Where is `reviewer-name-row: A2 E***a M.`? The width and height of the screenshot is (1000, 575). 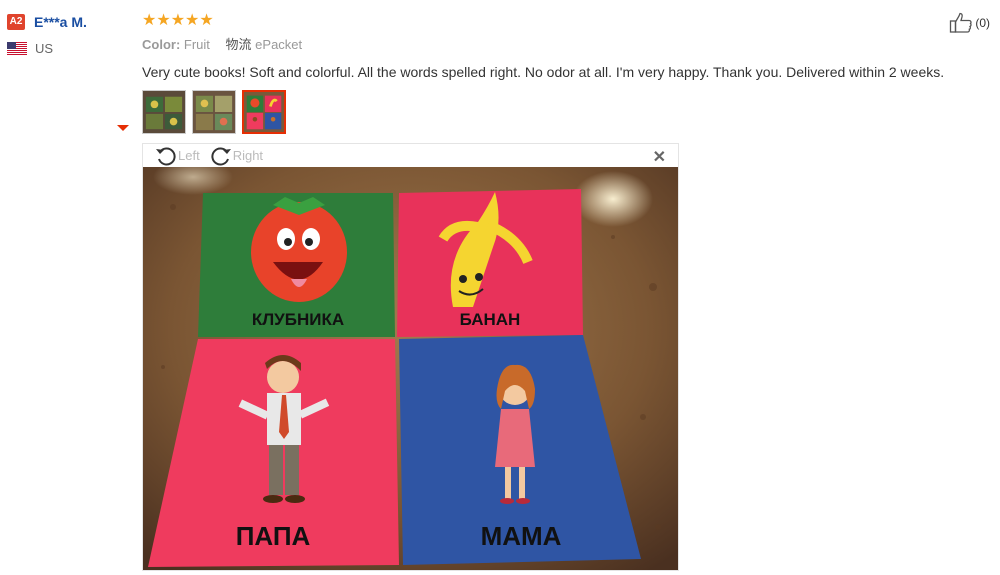
reviewer-name-row: A2 E***a M. is located at coordinates (69, 22).